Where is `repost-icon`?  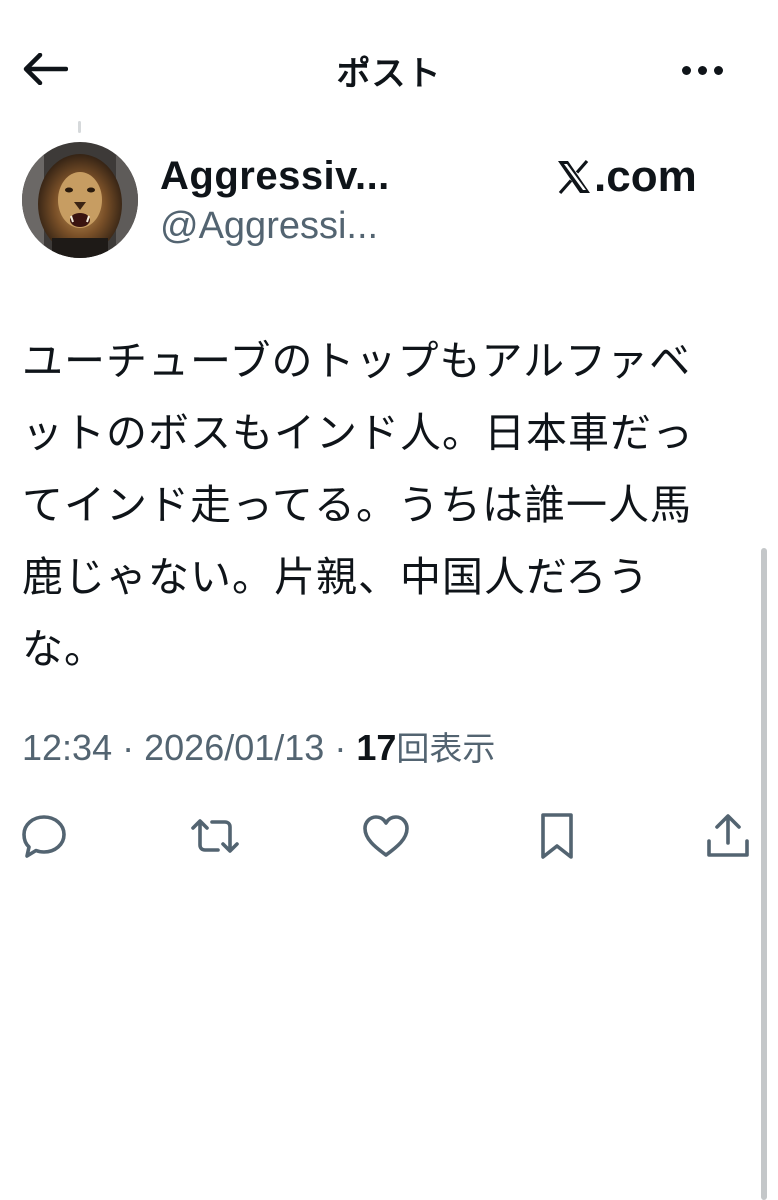 repost-icon is located at coordinates (215, 836).